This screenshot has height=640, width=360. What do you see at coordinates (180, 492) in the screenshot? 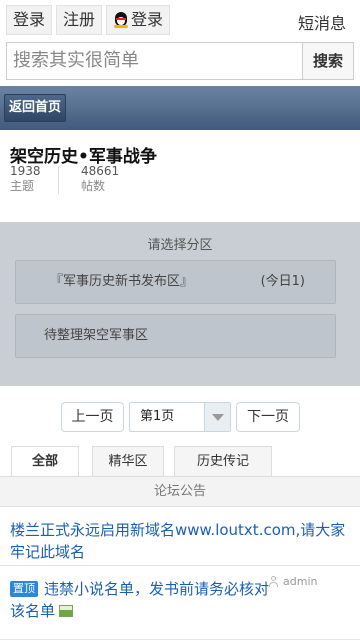
I see `announcement-heading: 论坛公告` at bounding box center [180, 492].